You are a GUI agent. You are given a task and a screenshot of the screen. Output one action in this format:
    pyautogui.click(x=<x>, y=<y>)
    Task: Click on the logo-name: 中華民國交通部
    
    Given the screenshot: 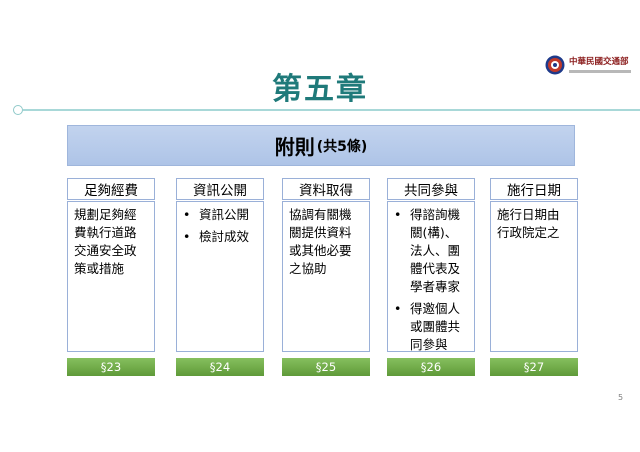 What is the action you would take?
    pyautogui.click(x=599, y=62)
    